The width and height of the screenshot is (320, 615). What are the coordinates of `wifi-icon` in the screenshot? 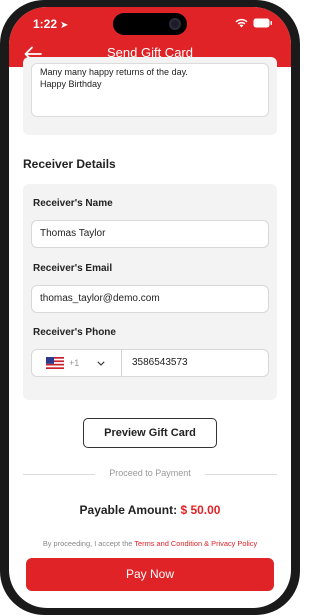 It's located at (241, 23).